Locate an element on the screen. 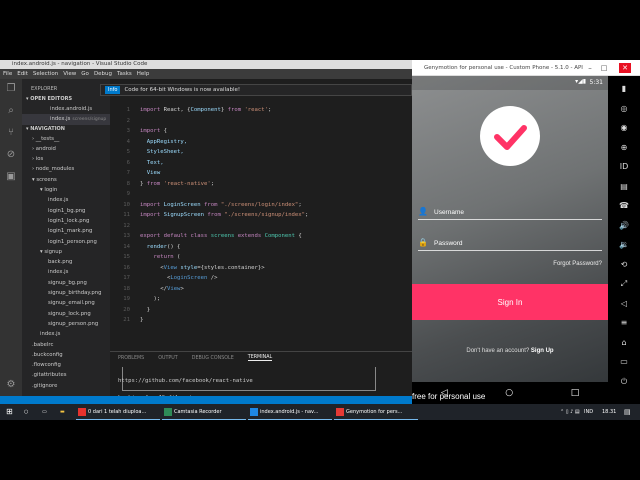  tree-item: .gitattributes is located at coordinates (66, 375).